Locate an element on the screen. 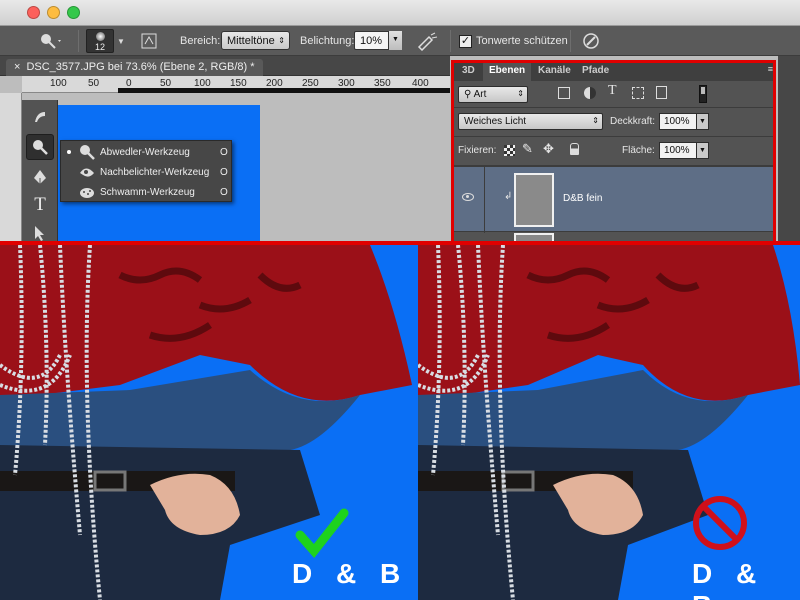  adjustment-layer-filter-icon is located at coordinates (590, 93).